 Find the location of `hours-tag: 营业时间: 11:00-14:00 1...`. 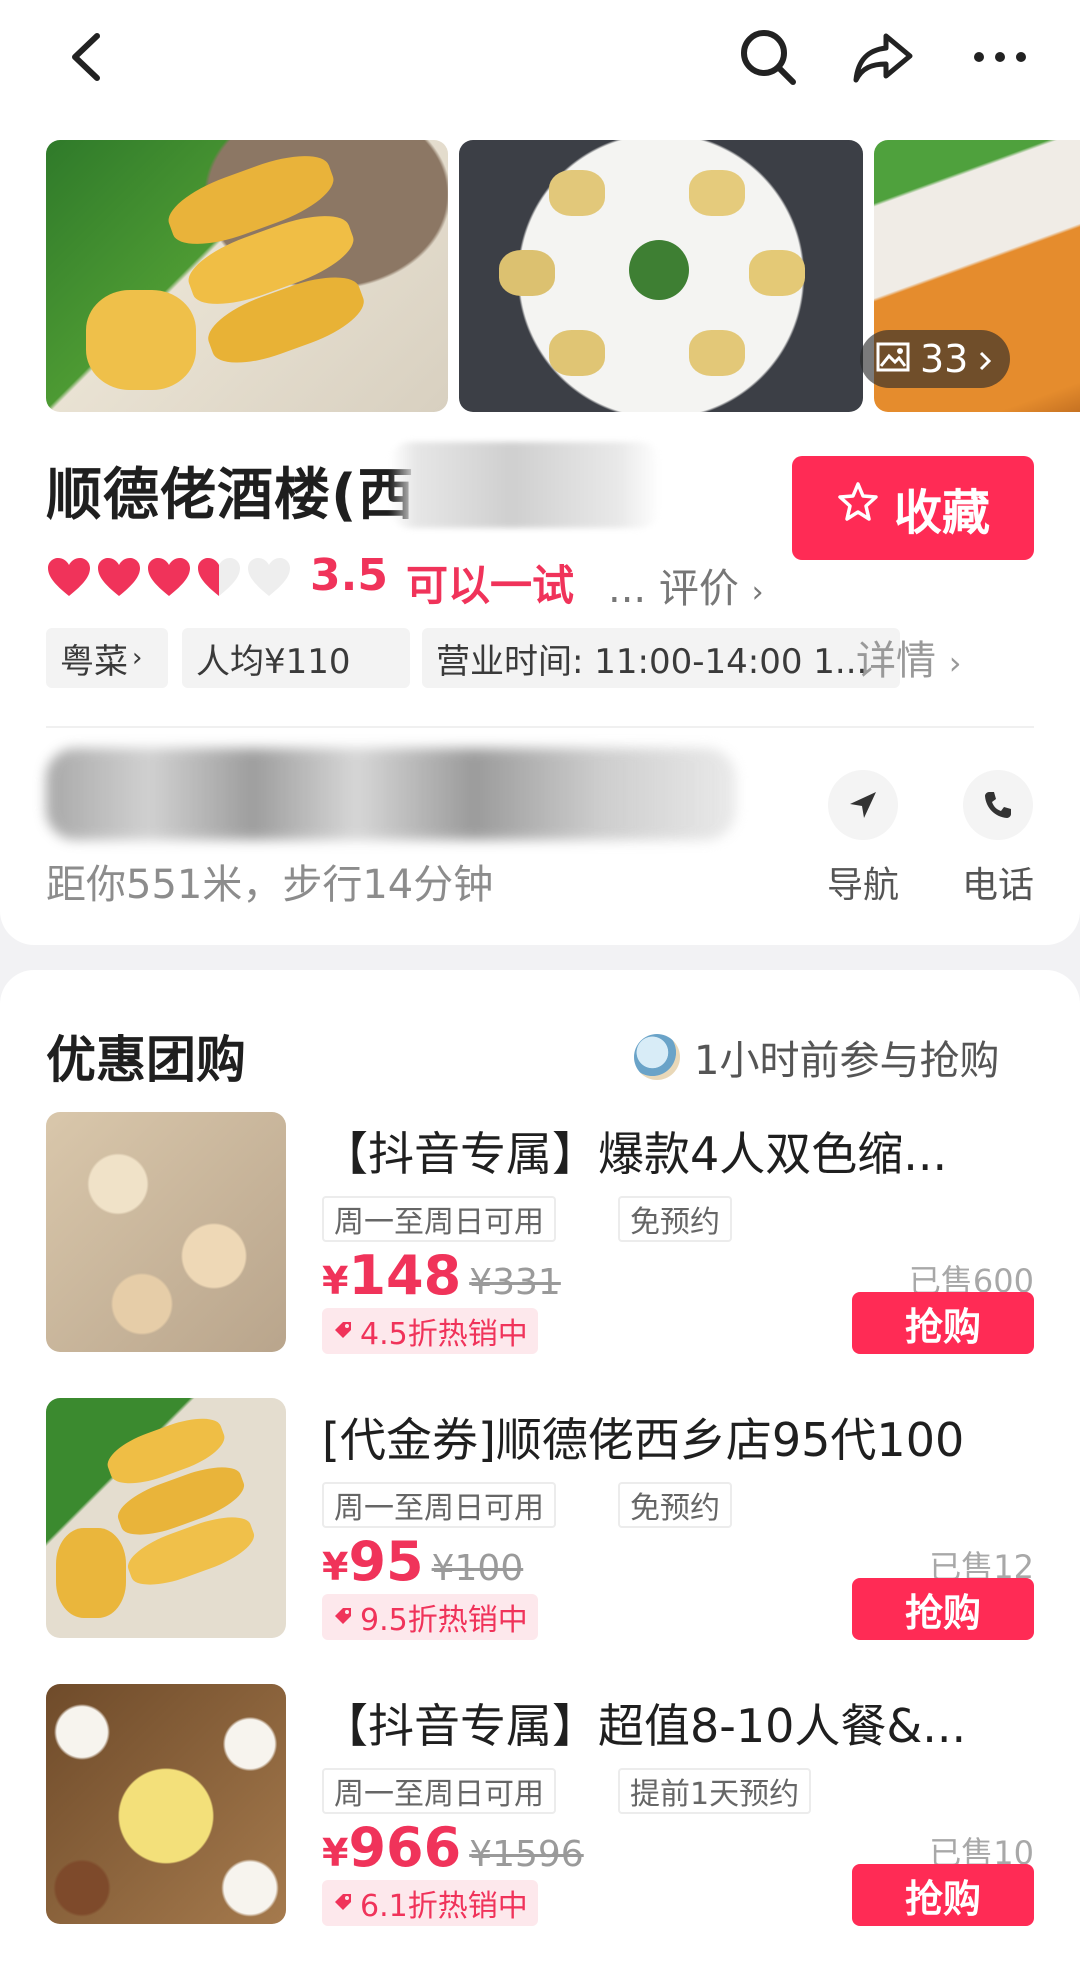

hours-tag: 营业时间: 11:00-14:00 1... is located at coordinates (661, 658).